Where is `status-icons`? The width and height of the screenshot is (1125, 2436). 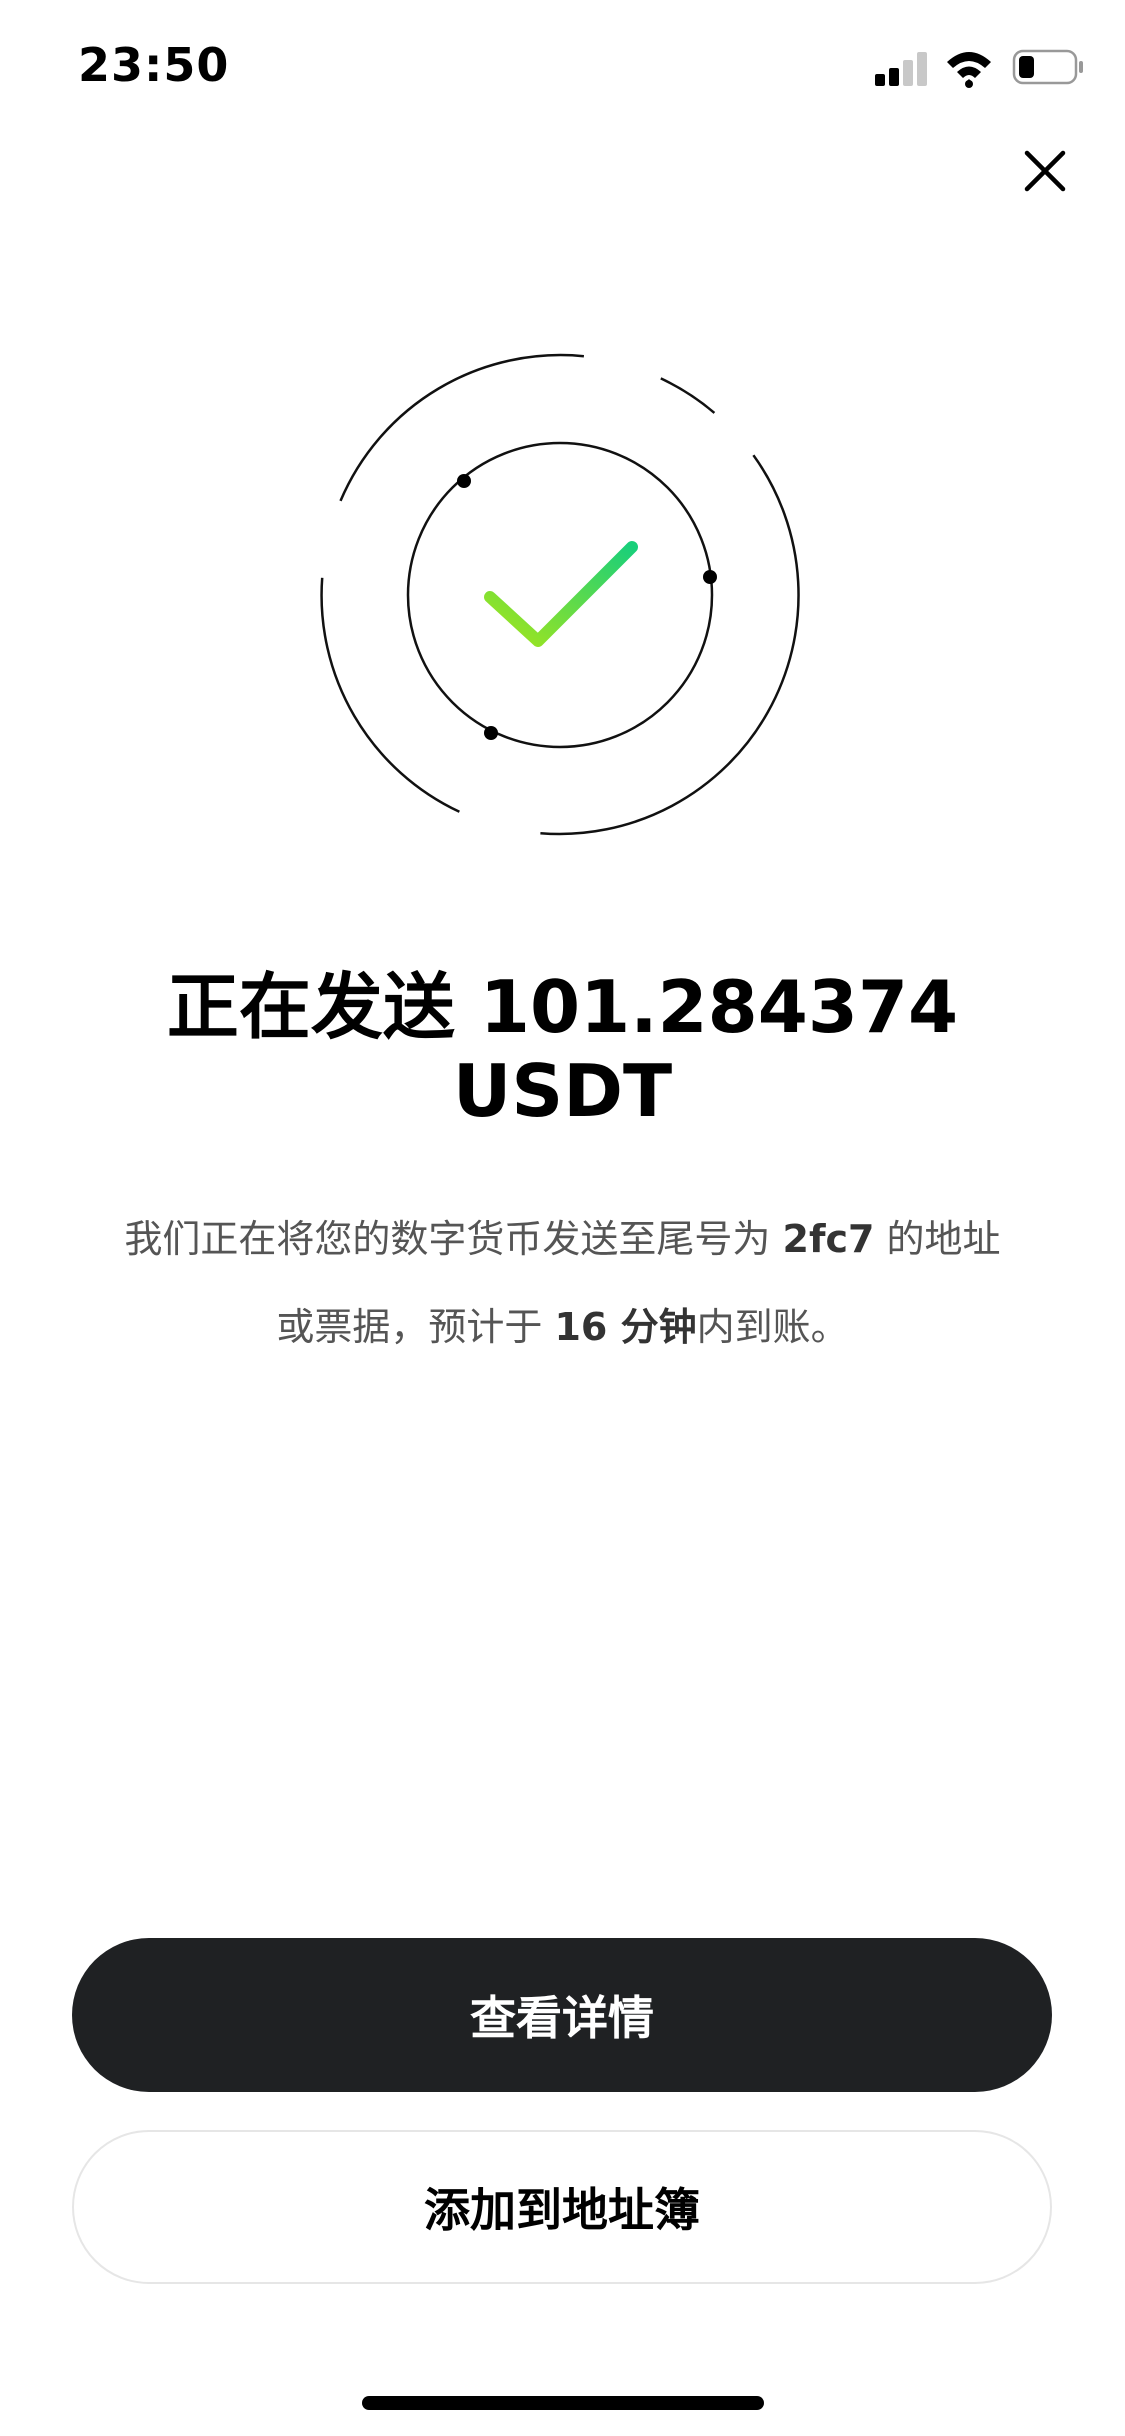 status-icons is located at coordinates (980, 69).